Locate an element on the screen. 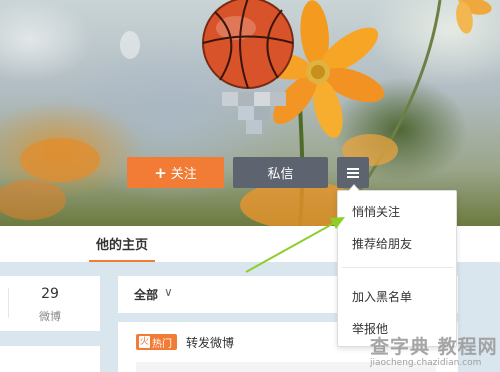 The height and width of the screenshot is (372, 500). stats-card: 29 微博 is located at coordinates (50, 303).